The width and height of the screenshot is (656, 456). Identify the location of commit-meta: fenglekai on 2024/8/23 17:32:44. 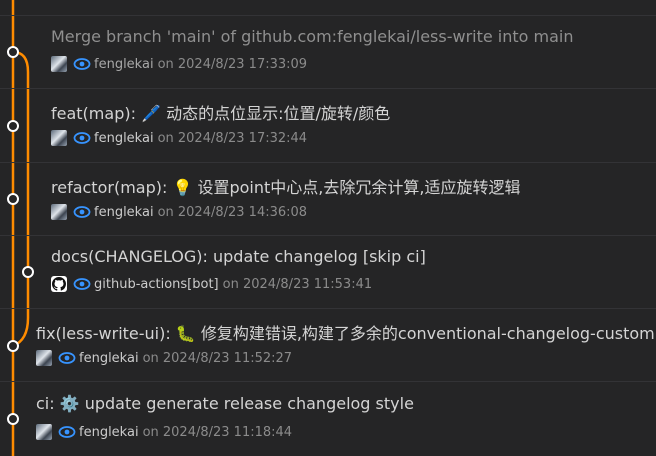
(179, 138).